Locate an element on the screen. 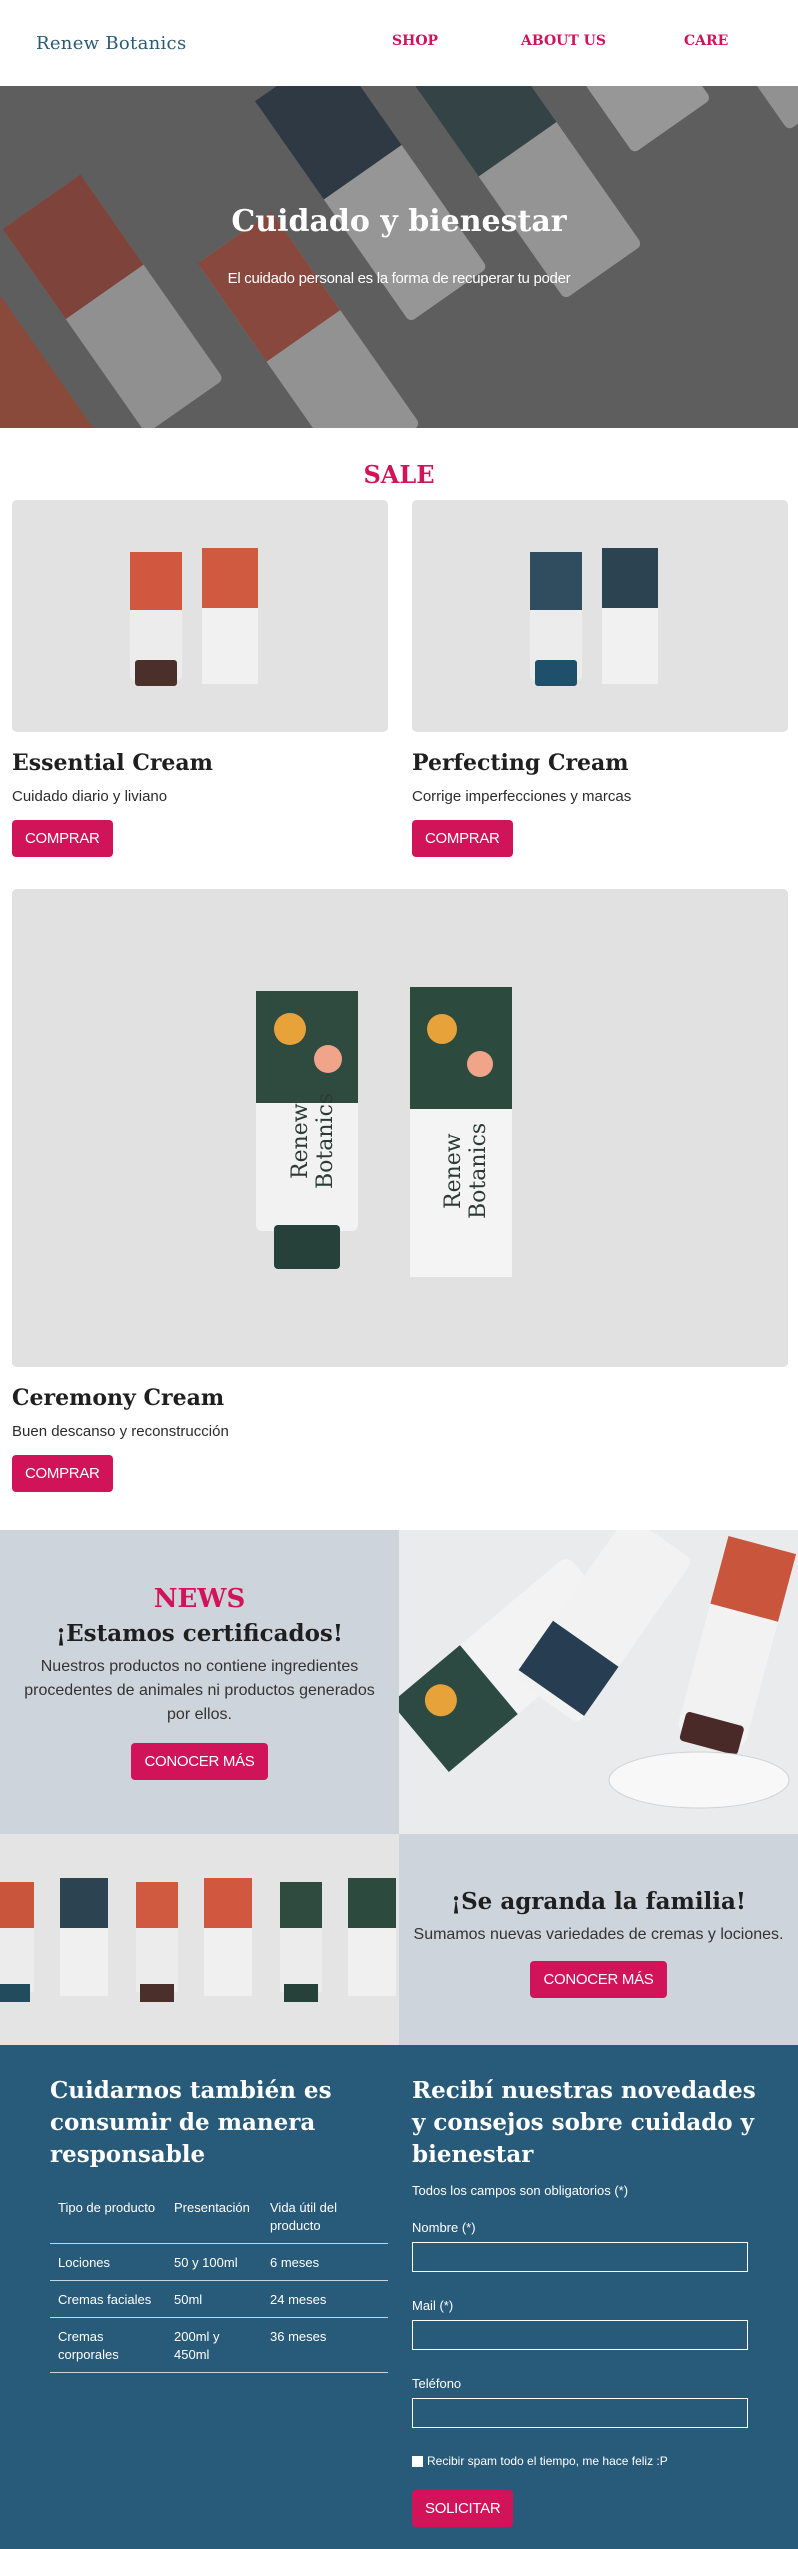 The height and width of the screenshot is (2549, 798). table-cell: 24 meses is located at coordinates (325, 2299).